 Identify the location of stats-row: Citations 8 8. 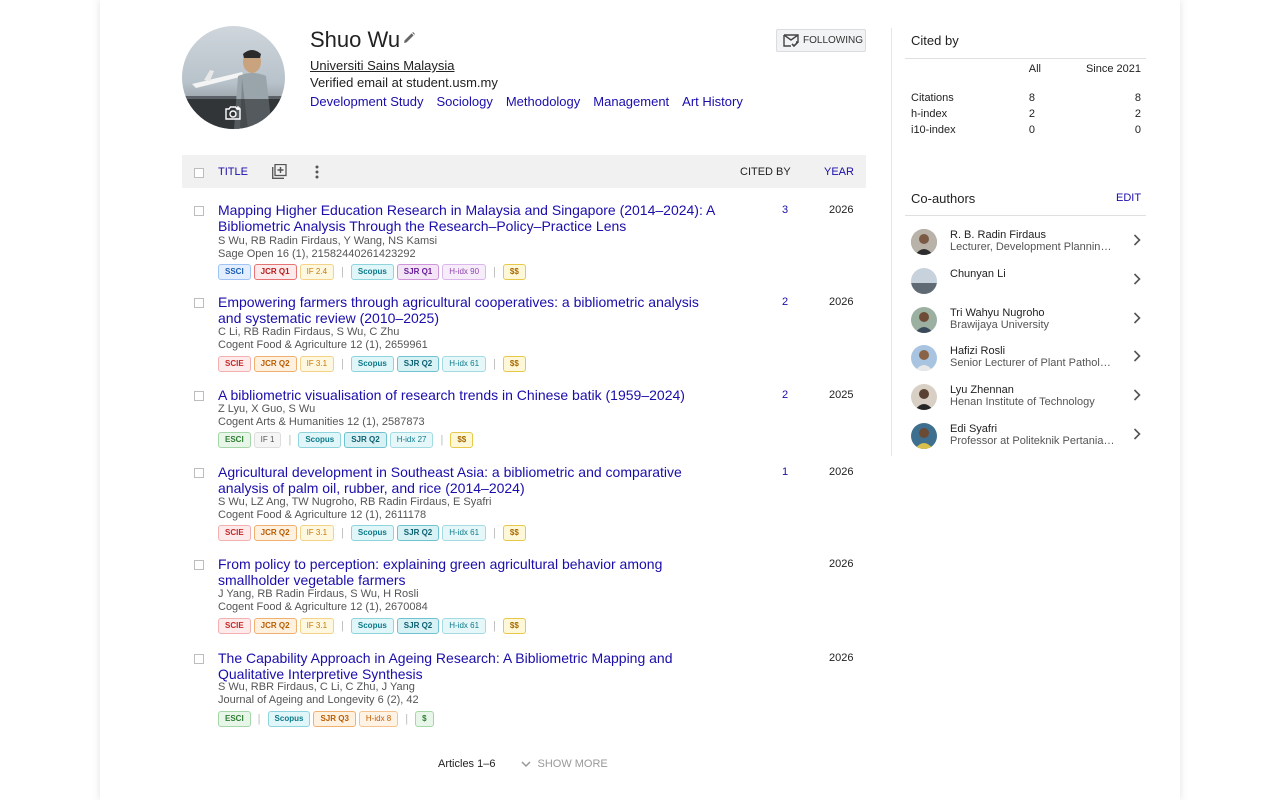
(1026, 100).